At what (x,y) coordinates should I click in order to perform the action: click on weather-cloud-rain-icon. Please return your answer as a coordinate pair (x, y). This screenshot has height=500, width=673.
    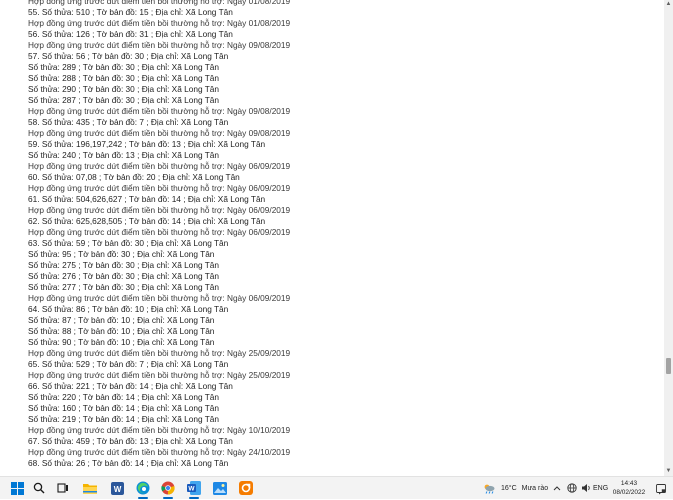
    Looking at the image, I should click on (489, 489).